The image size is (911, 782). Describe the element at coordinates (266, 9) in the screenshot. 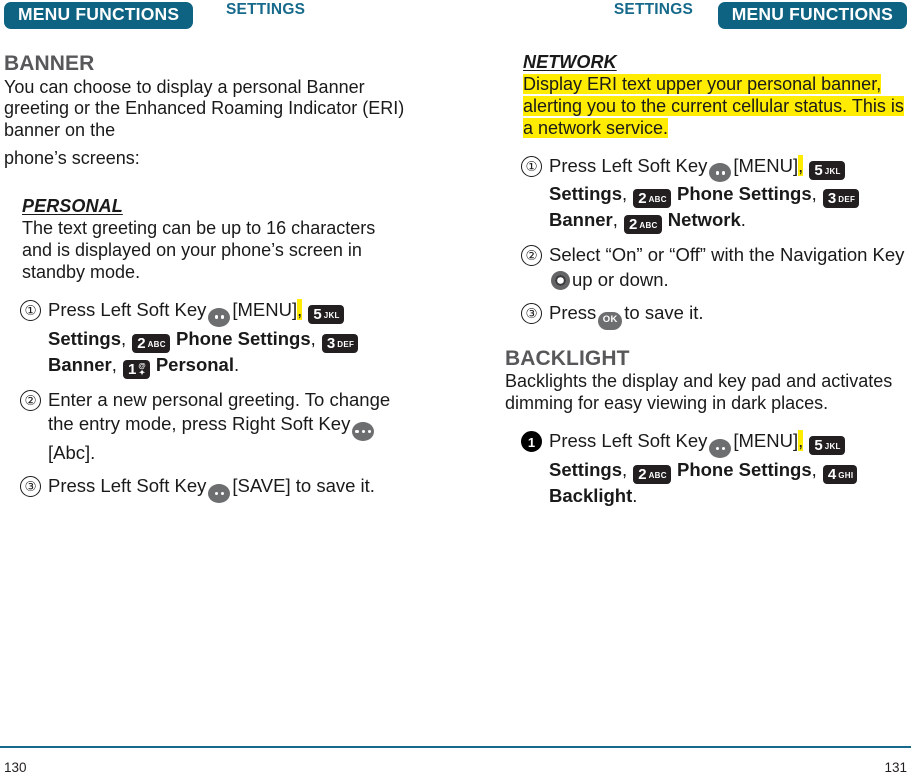

I see `header-label-settings-left: SETTINGS` at that location.